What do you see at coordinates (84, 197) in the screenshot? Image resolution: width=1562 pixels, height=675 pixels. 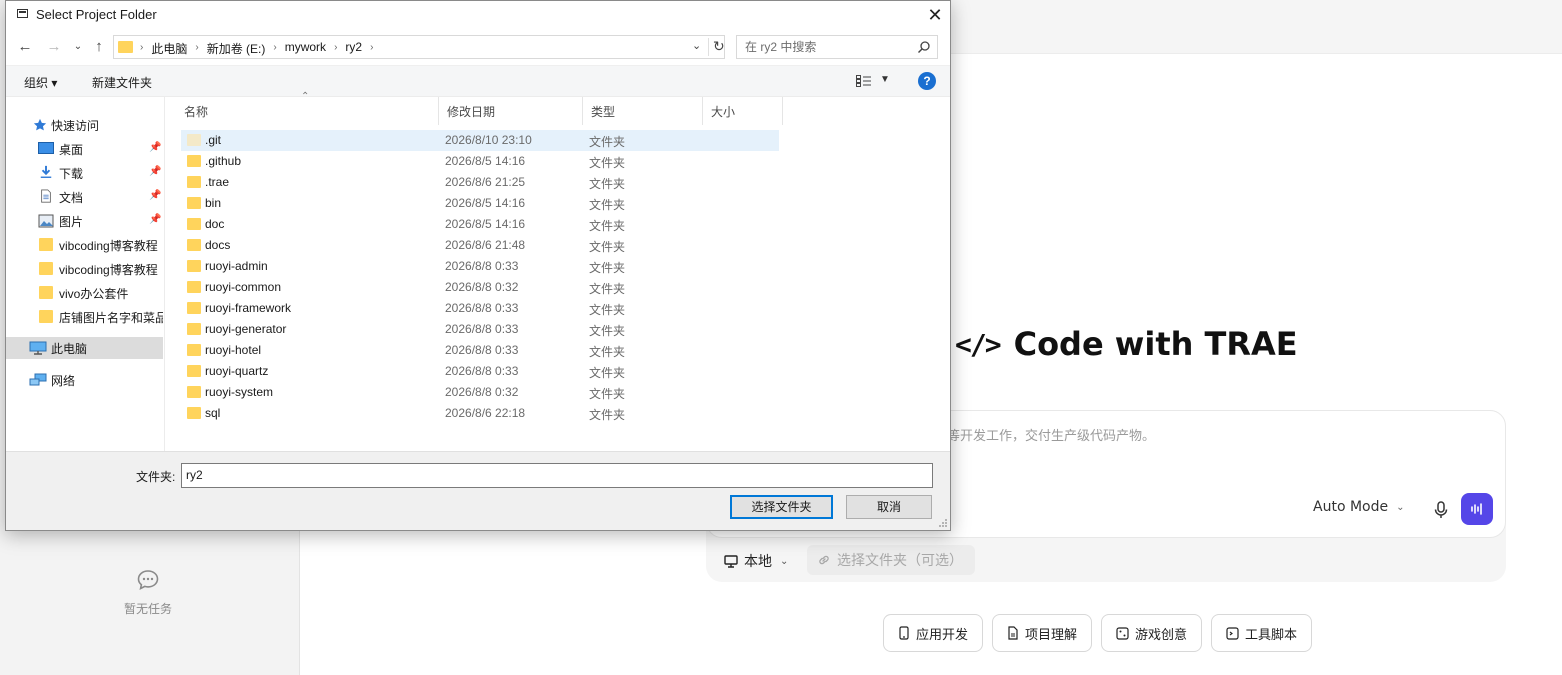 I see `nav-item-documents: 文档 📌` at bounding box center [84, 197].